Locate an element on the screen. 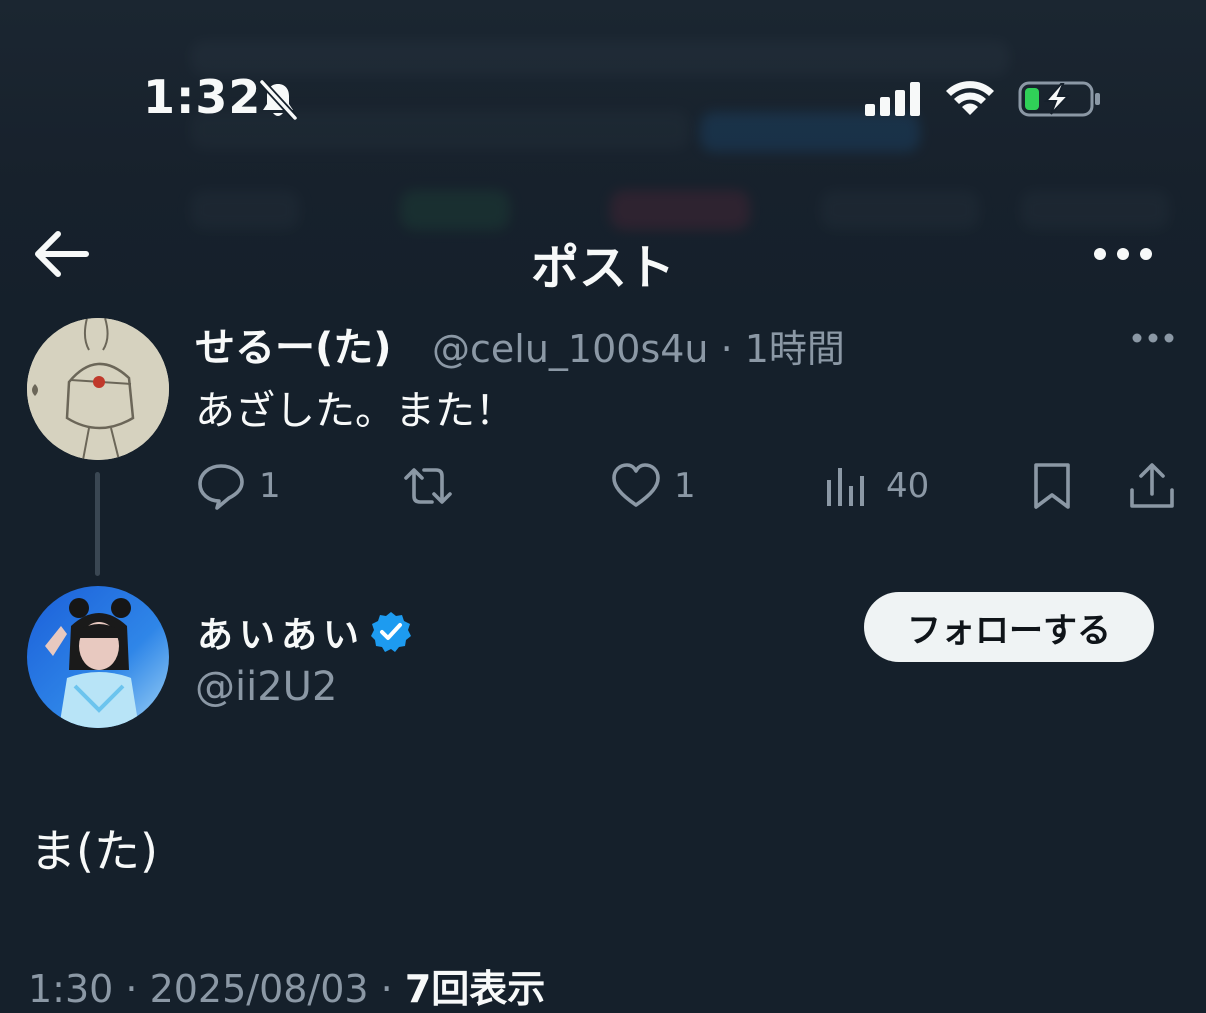 This screenshot has width=1206, height=1013. post-timestamp: 1:30 · 2025/08/03 · is located at coordinates (216, 989).